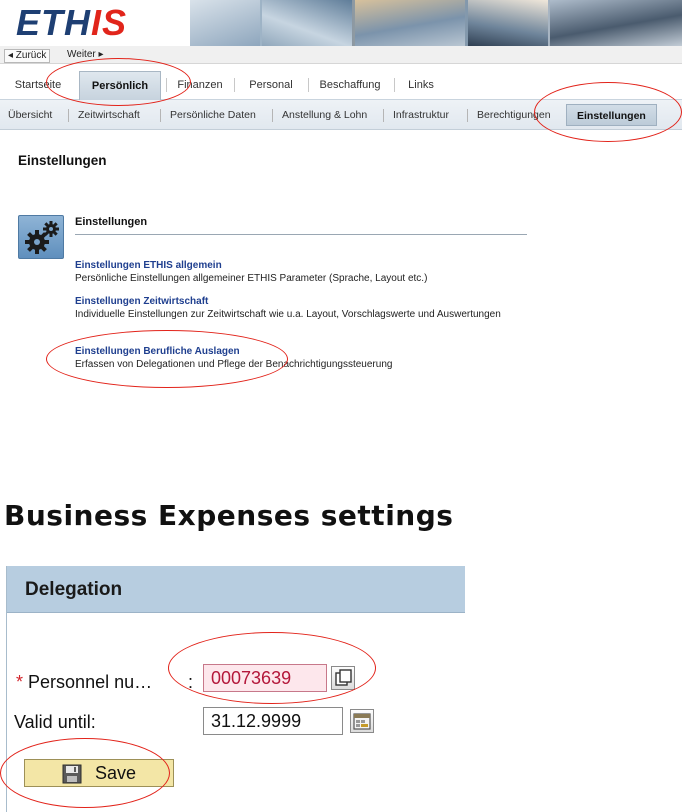 The height and width of the screenshot is (812, 682). Describe the element at coordinates (157, 351) in the screenshot. I see `link-berufliche-auslagen: Einstellungen Berufliche Auslagen` at that location.